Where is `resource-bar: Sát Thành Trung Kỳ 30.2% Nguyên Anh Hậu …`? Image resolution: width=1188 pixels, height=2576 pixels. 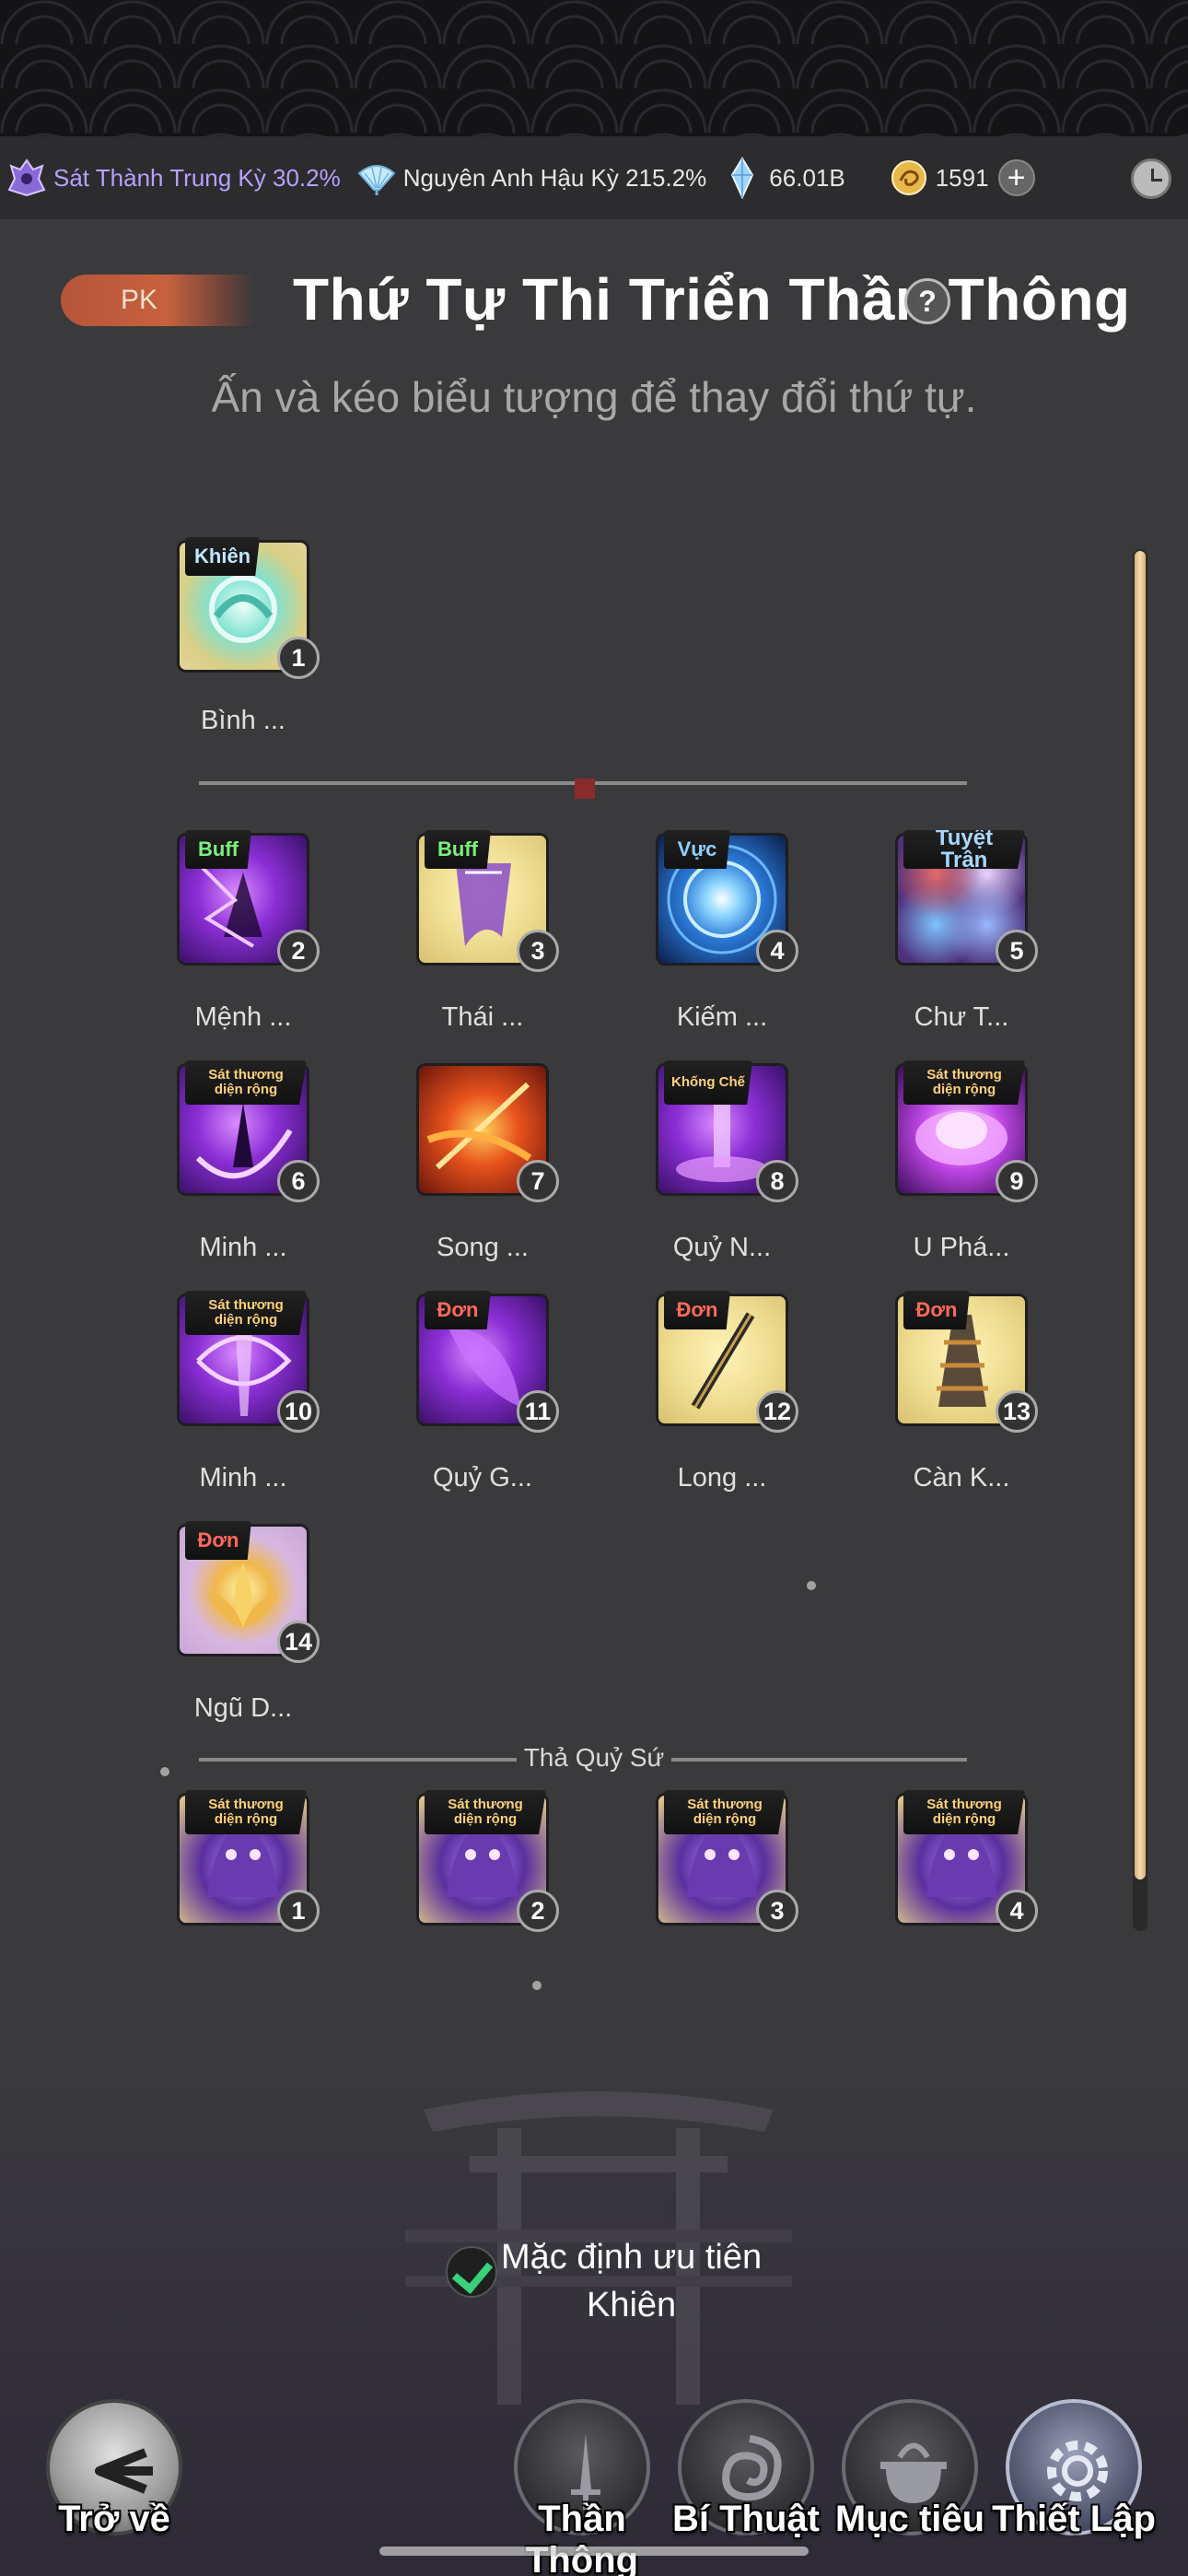
resource-bar: Sát Thành Trung Kỳ 30.2% Nguyên Anh Hậu … is located at coordinates (594, 177).